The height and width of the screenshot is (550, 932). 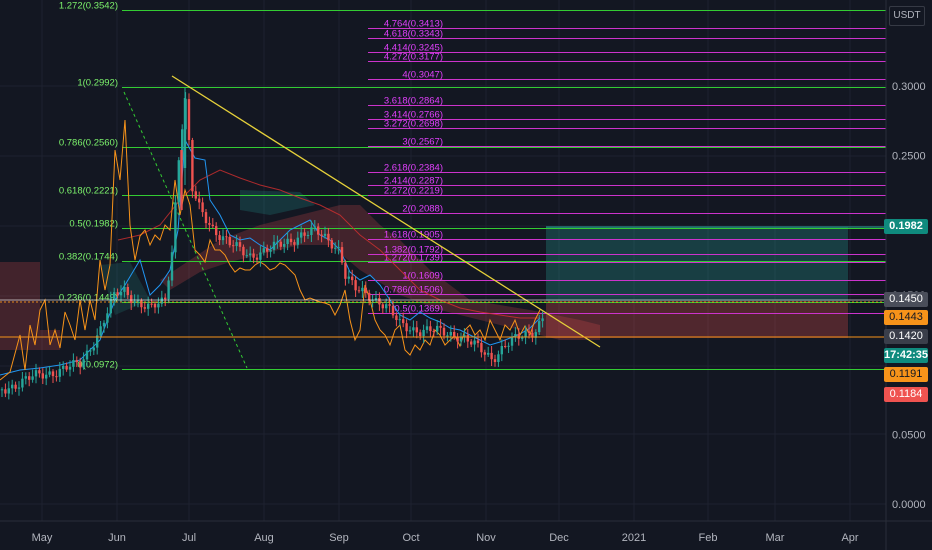 What do you see at coordinates (88, 6) in the screenshot?
I see `fib-retracement-label-0: 1.272(0.3542)` at bounding box center [88, 6].